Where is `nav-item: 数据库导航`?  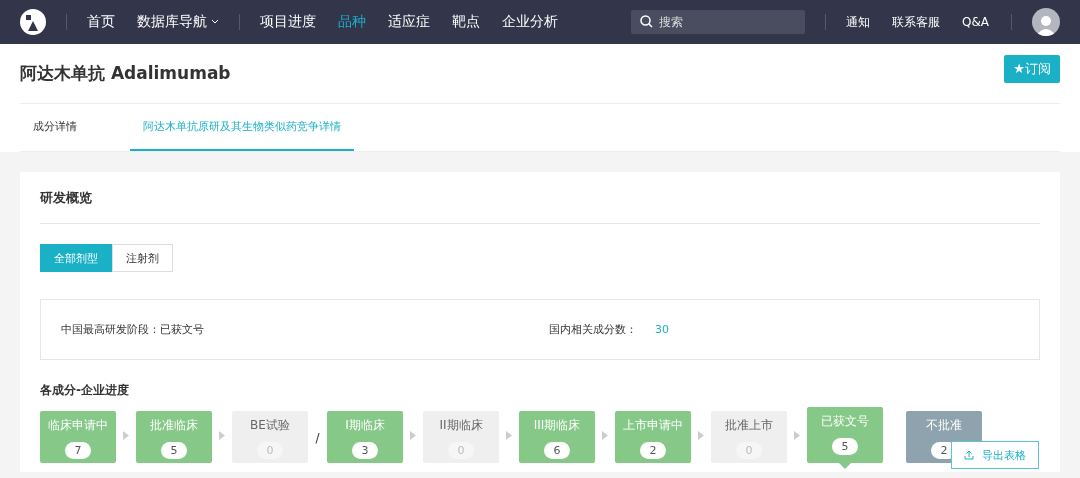
nav-item: 数据库导航 is located at coordinates (187, 22).